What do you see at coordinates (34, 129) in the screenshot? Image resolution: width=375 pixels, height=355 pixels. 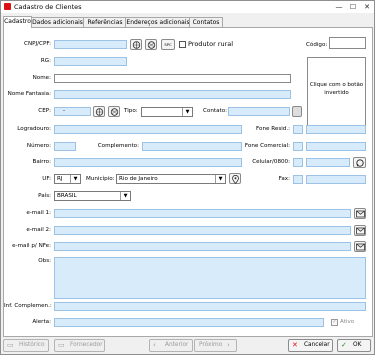 I see `logradouro-label: Logradouro:` at bounding box center [34, 129].